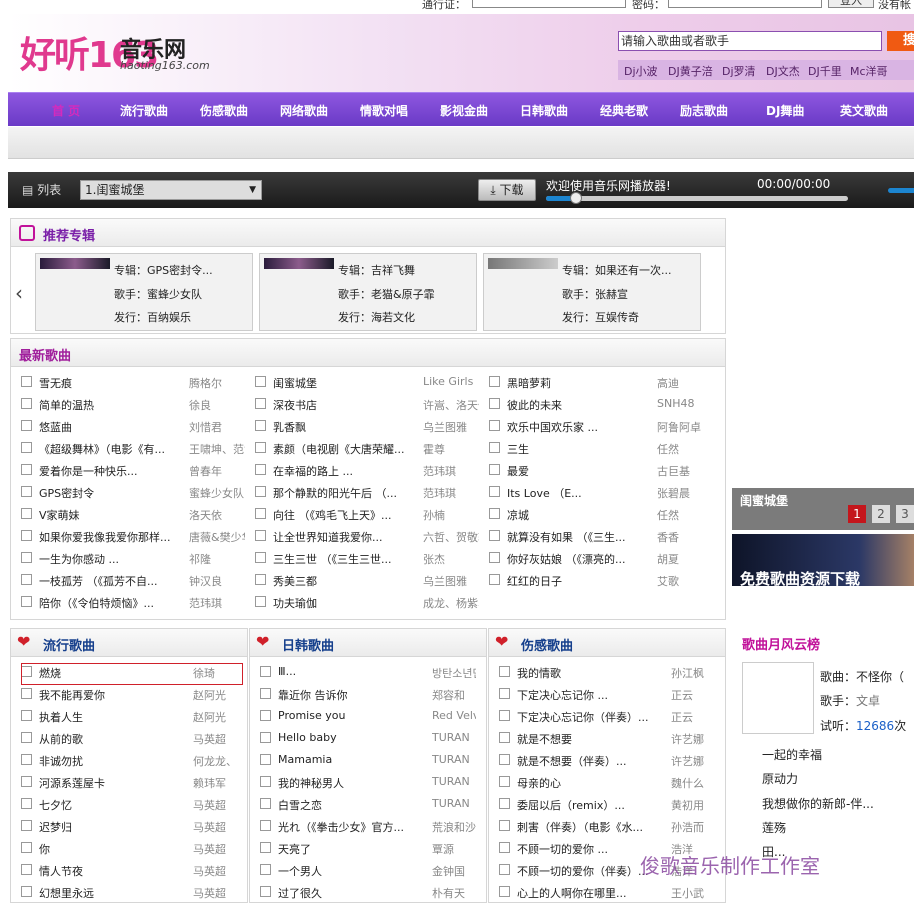 The image size is (914, 904). Describe the element at coordinates (624, 110) in the screenshot. I see `nav-item: 经典老歌` at that location.